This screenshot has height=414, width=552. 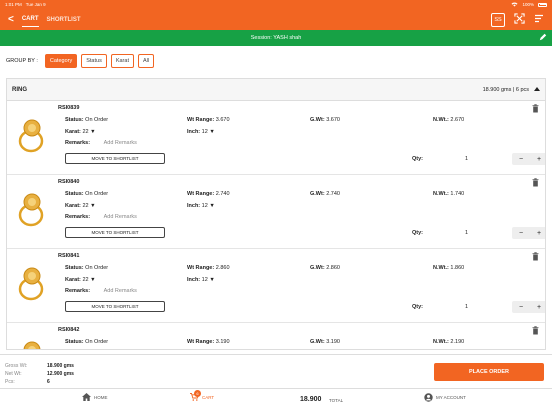 I want to click on nwt-value: 2.190, so click(x=457, y=342).